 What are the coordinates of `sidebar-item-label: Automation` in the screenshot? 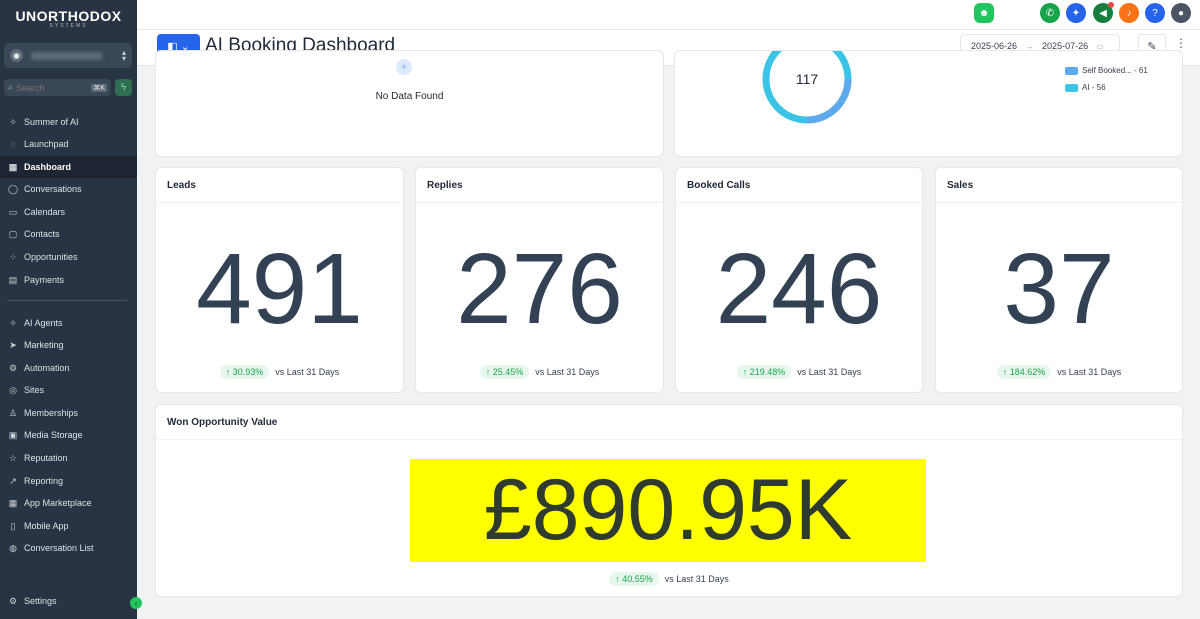 It's located at (47, 368).